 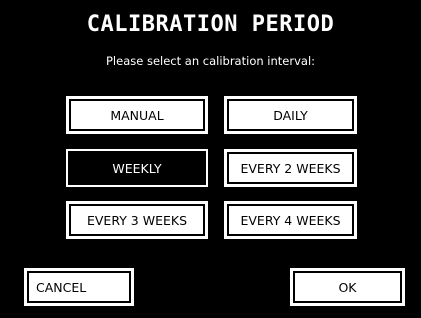 What do you see at coordinates (61, 287) in the screenshot?
I see `cancel-button-label: CANCEL` at bounding box center [61, 287].